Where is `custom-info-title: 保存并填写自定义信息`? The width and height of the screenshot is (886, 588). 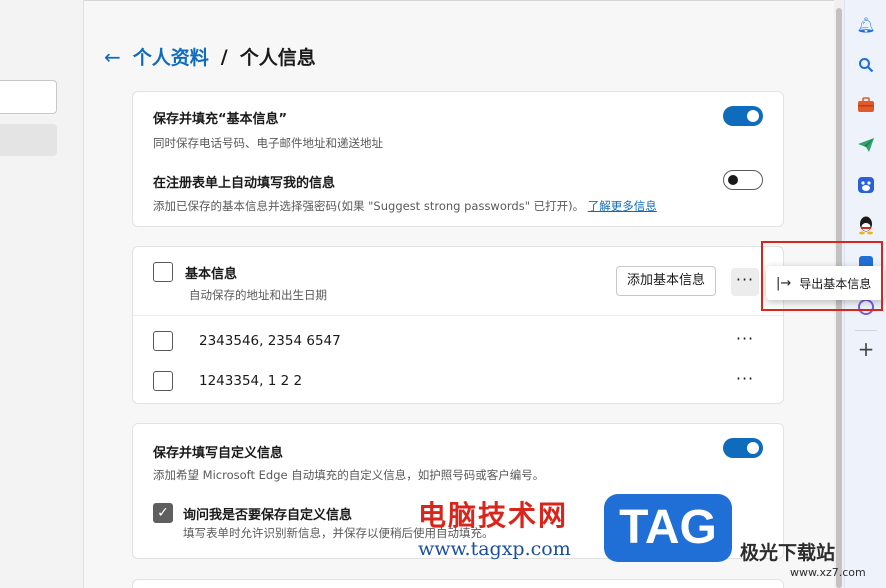
custom-info-title: 保存并填写自定义信息 is located at coordinates (218, 453).